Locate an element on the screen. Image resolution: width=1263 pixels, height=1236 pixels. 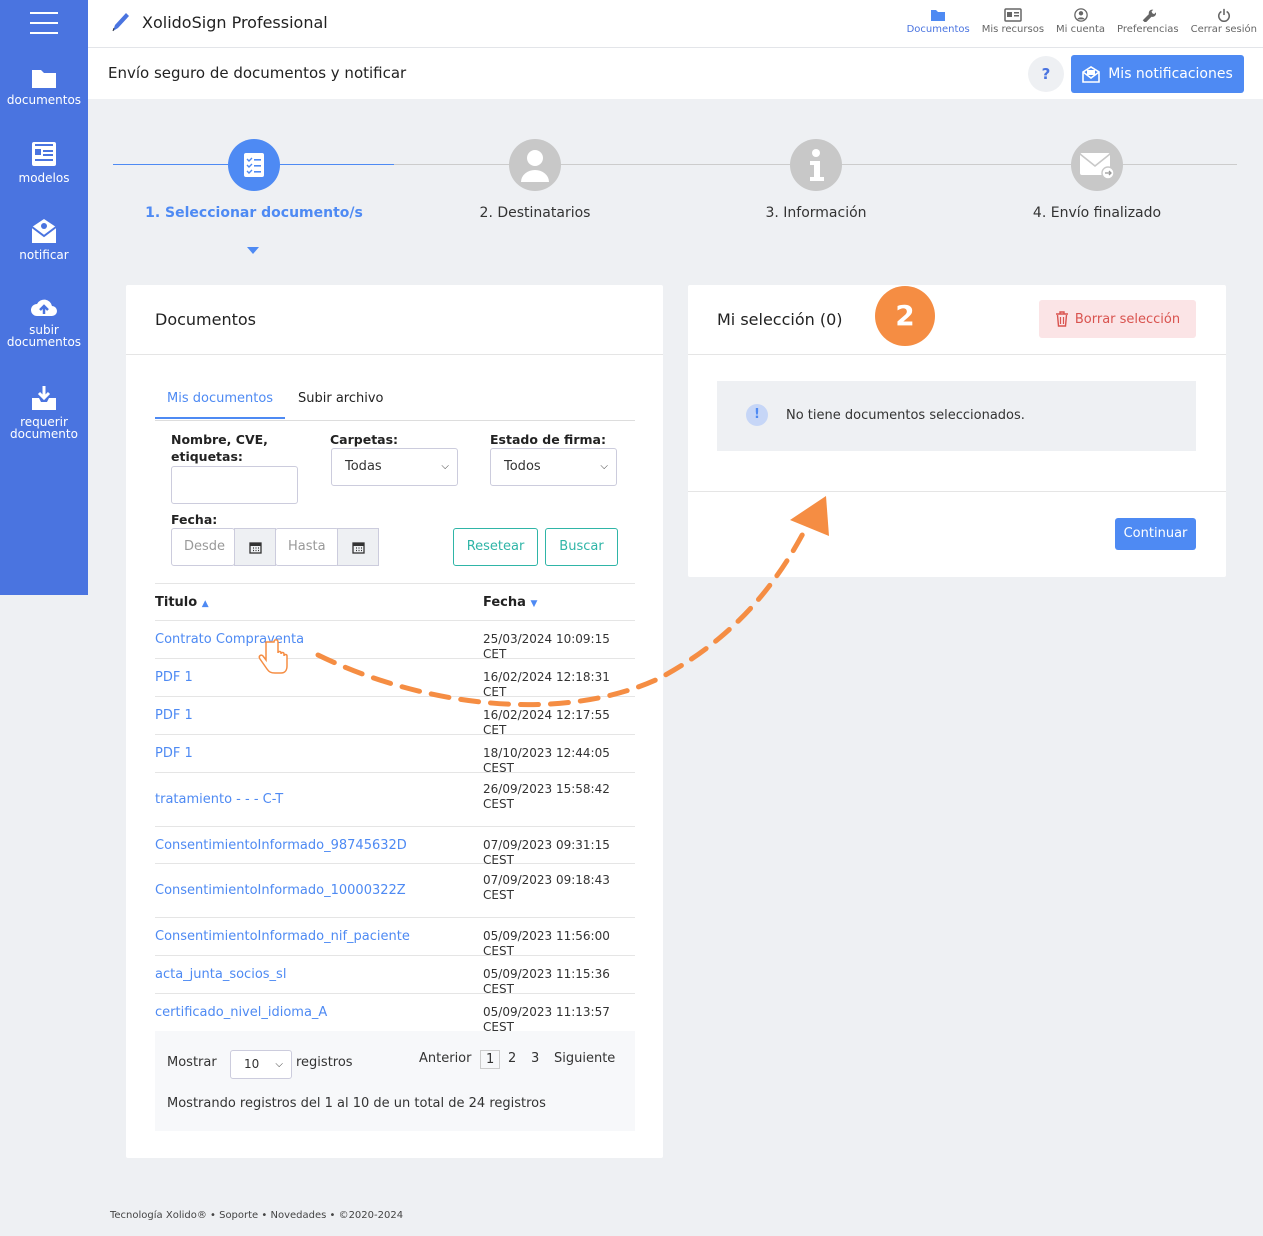
sidebar-item-label: subir documentos is located at coordinates (44, 336).